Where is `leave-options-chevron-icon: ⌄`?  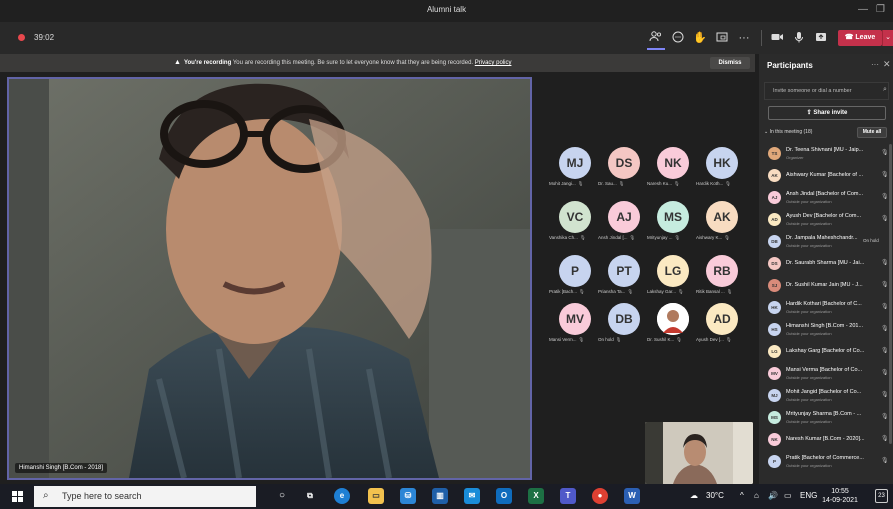
leave-options-chevron-icon: ⌄ is located at coordinates (887, 38).